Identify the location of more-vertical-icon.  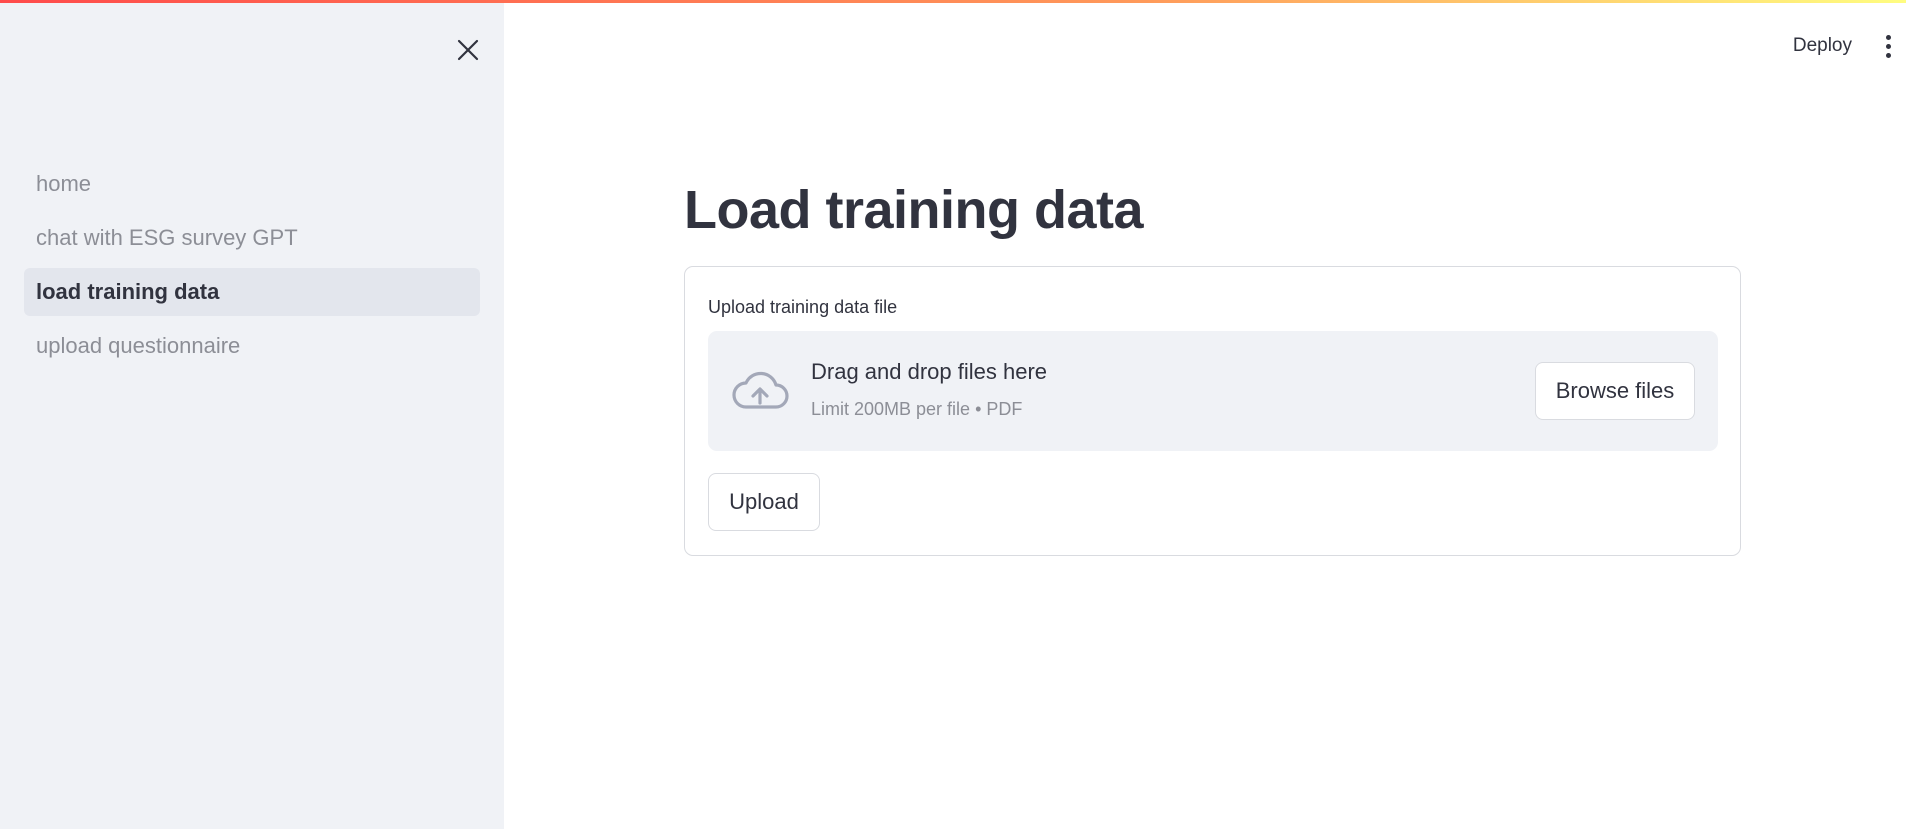
(1888, 37).